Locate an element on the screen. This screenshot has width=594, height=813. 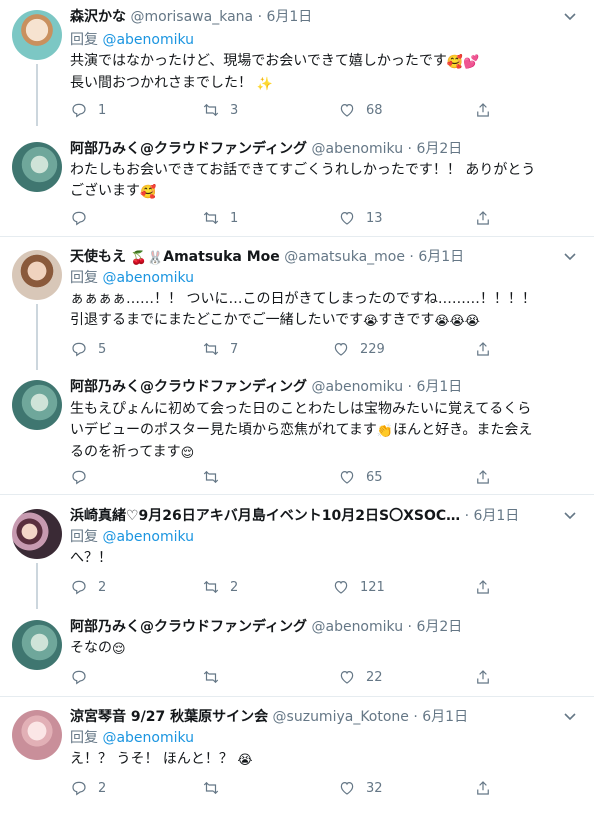
like-count: 13 is located at coordinates (374, 218).